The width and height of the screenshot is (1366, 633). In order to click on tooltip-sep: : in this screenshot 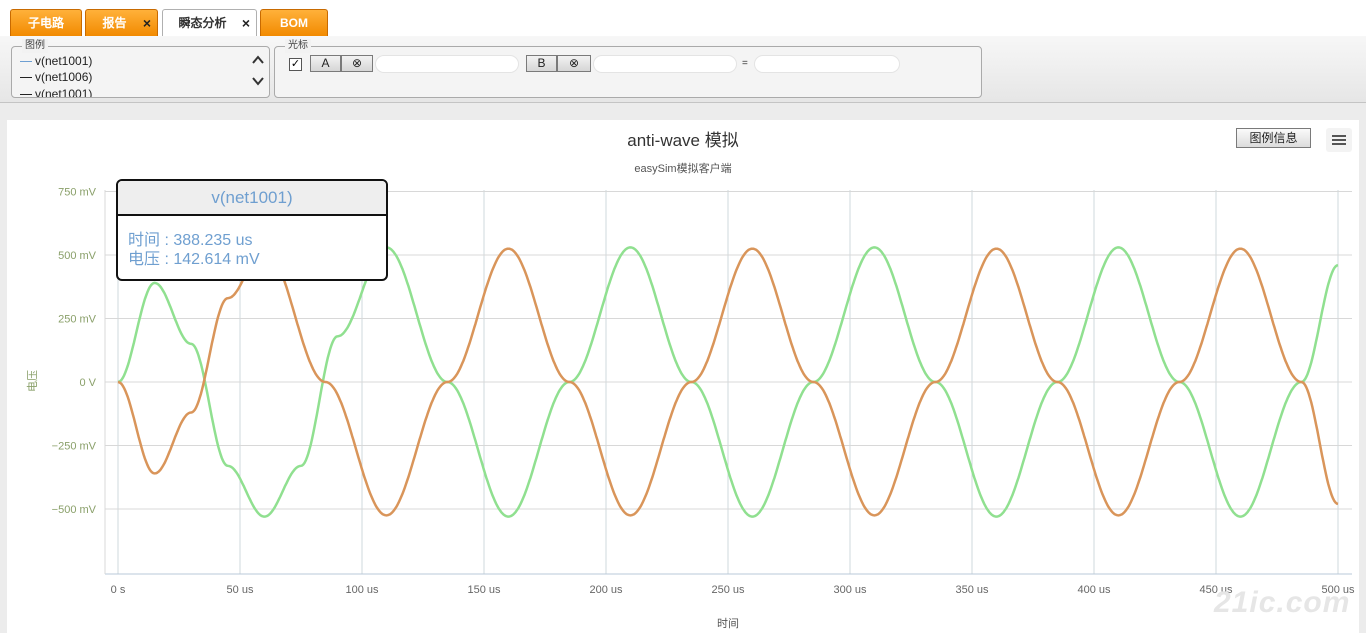, I will do `click(167, 259)`.